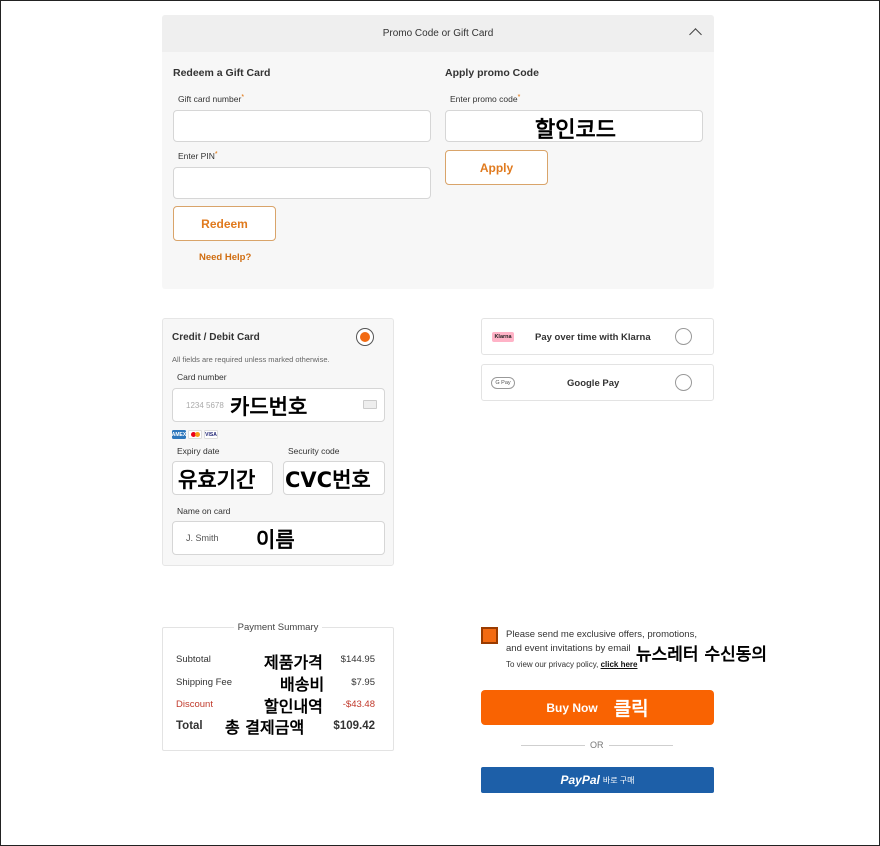  What do you see at coordinates (641, 745) in the screenshot?
I see `or-divider-right` at bounding box center [641, 745].